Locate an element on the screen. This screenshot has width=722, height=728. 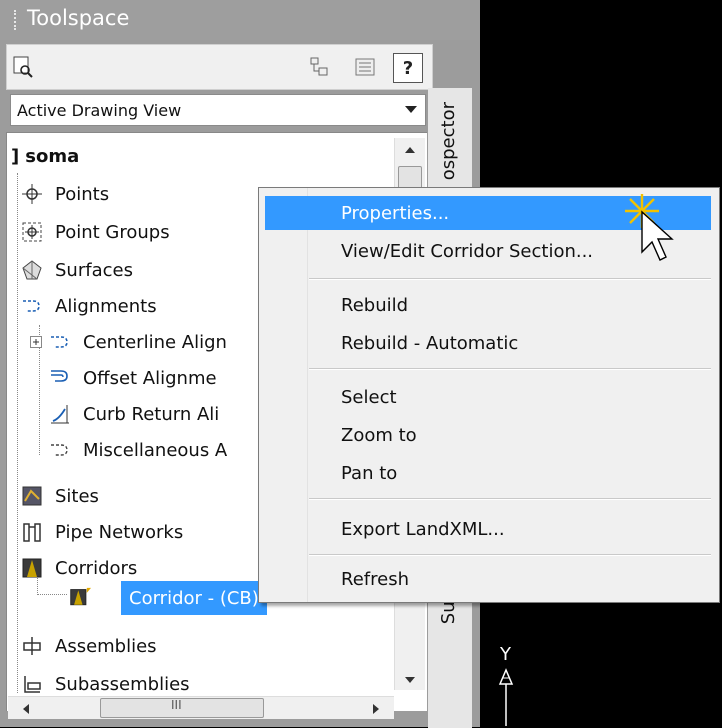
view-dropdown: Active Drawing View is located at coordinates (218, 110).